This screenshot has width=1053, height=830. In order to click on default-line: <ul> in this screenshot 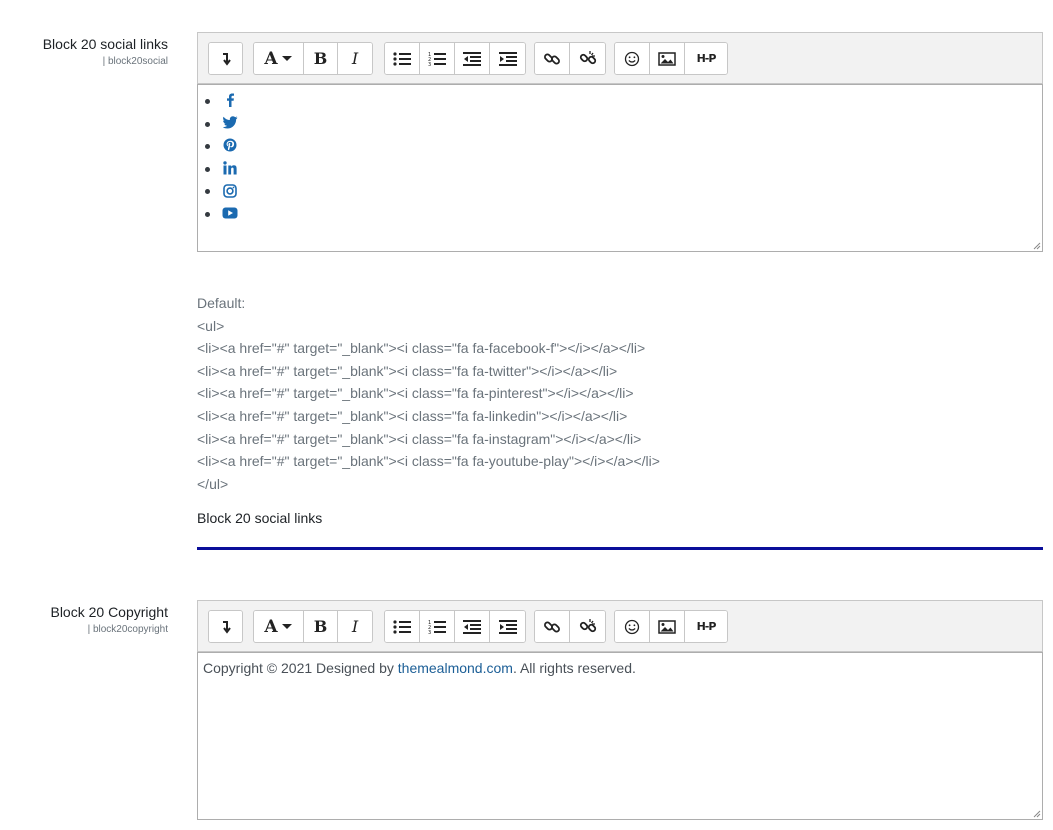, I will do `click(211, 325)`.